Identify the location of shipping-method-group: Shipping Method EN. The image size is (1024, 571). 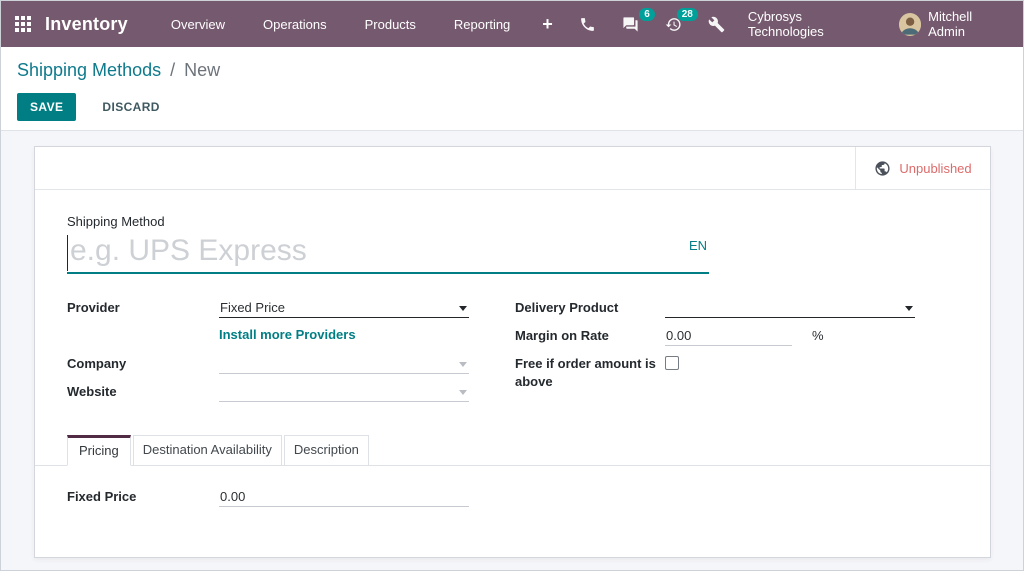
(388, 244).